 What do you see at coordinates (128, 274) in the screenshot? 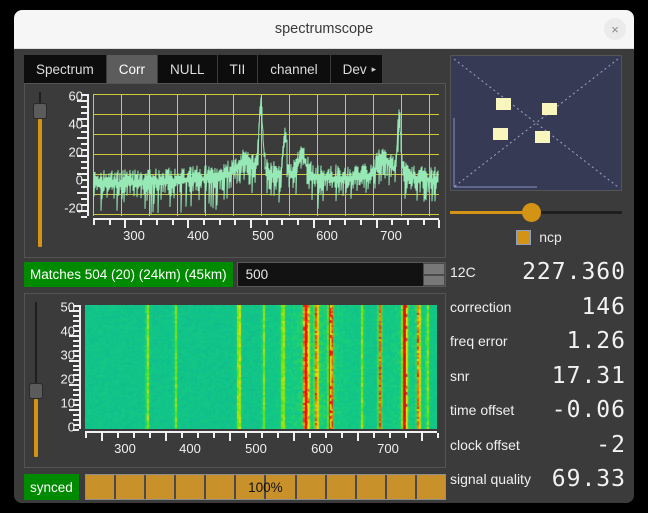
I see `matches-badge: Matches 504 (20) (24km) (45km)` at bounding box center [128, 274].